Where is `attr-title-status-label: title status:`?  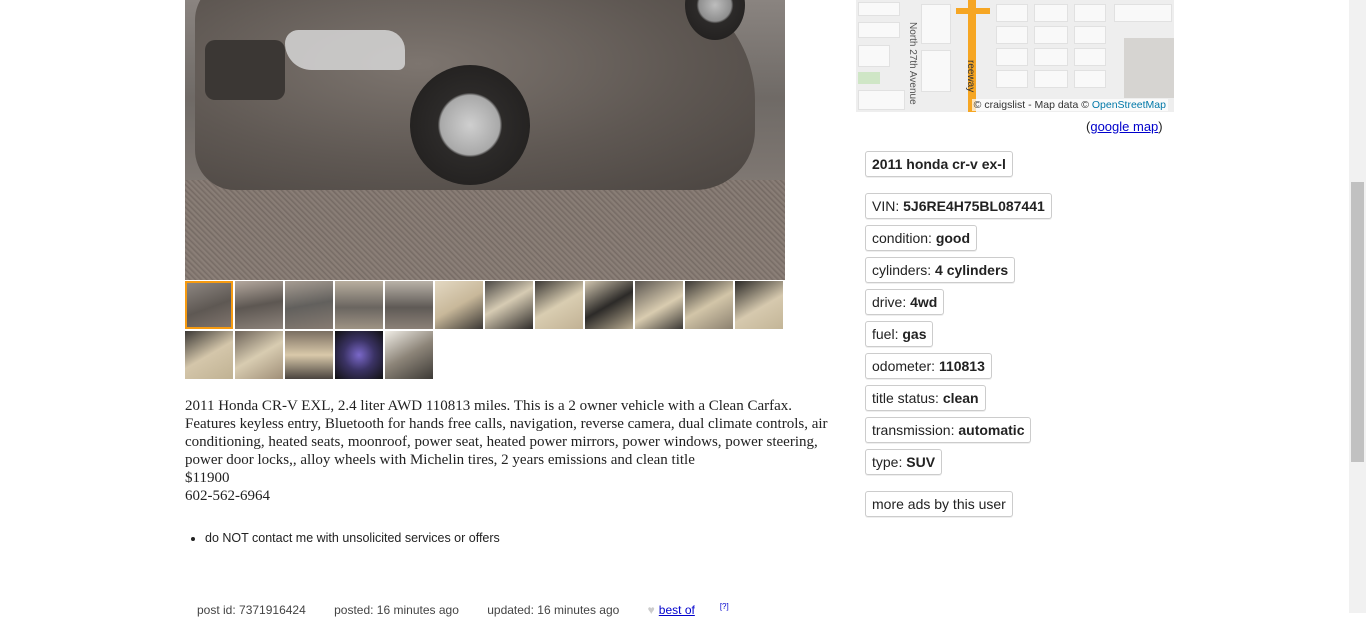 attr-title-status-label: title status: is located at coordinates (907, 398).